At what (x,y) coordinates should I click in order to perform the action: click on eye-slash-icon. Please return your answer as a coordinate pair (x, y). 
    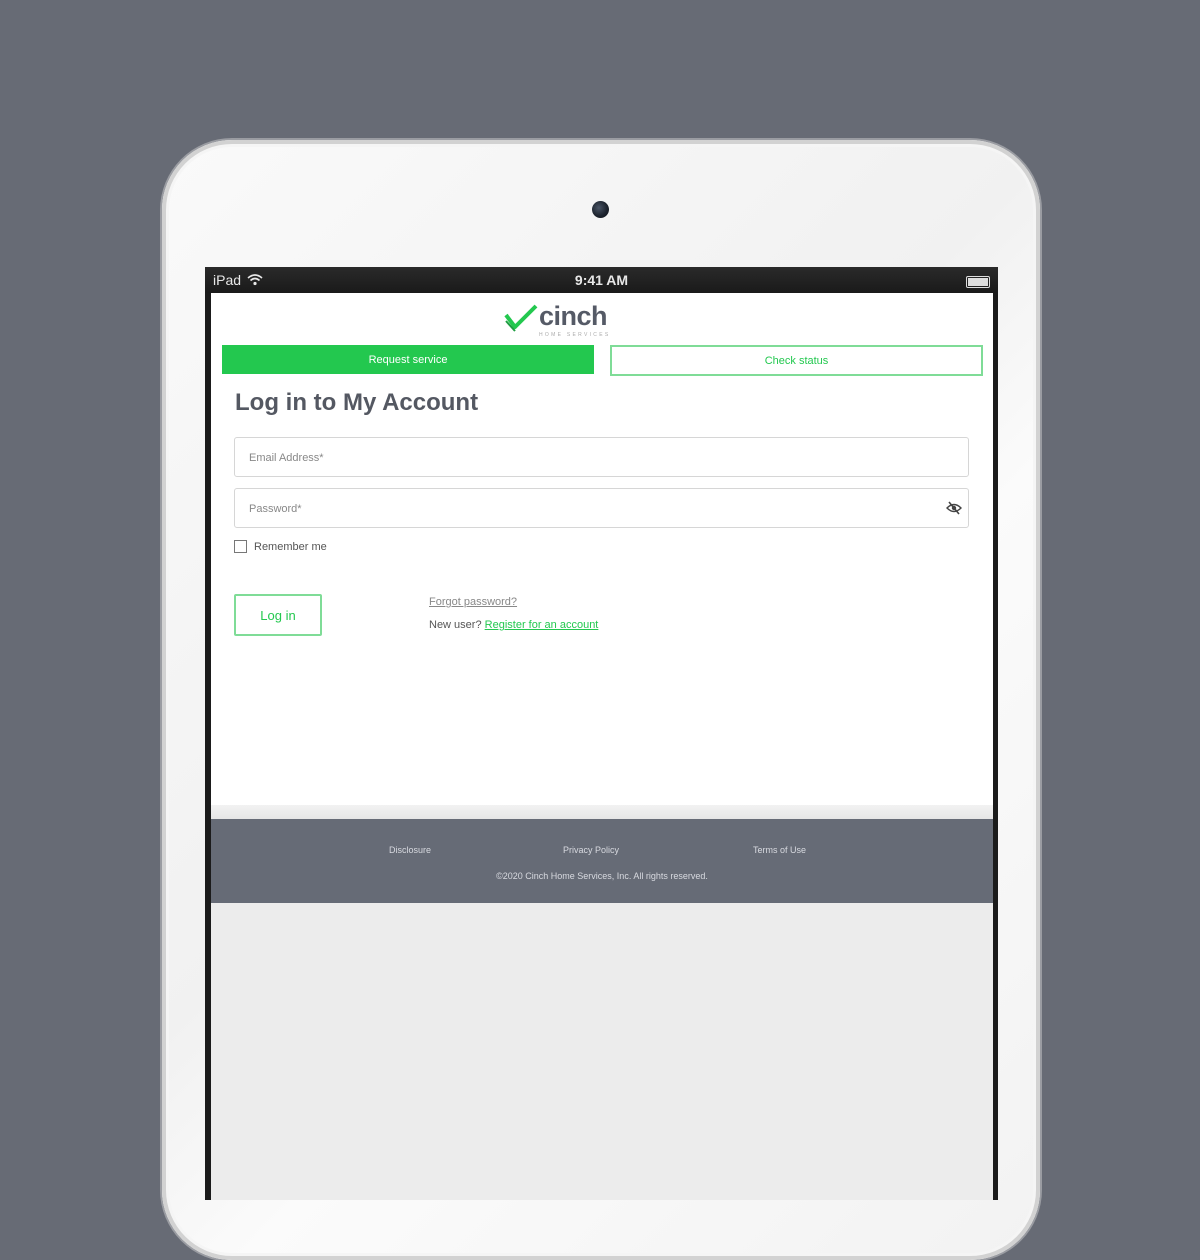
    Looking at the image, I should click on (954, 508).